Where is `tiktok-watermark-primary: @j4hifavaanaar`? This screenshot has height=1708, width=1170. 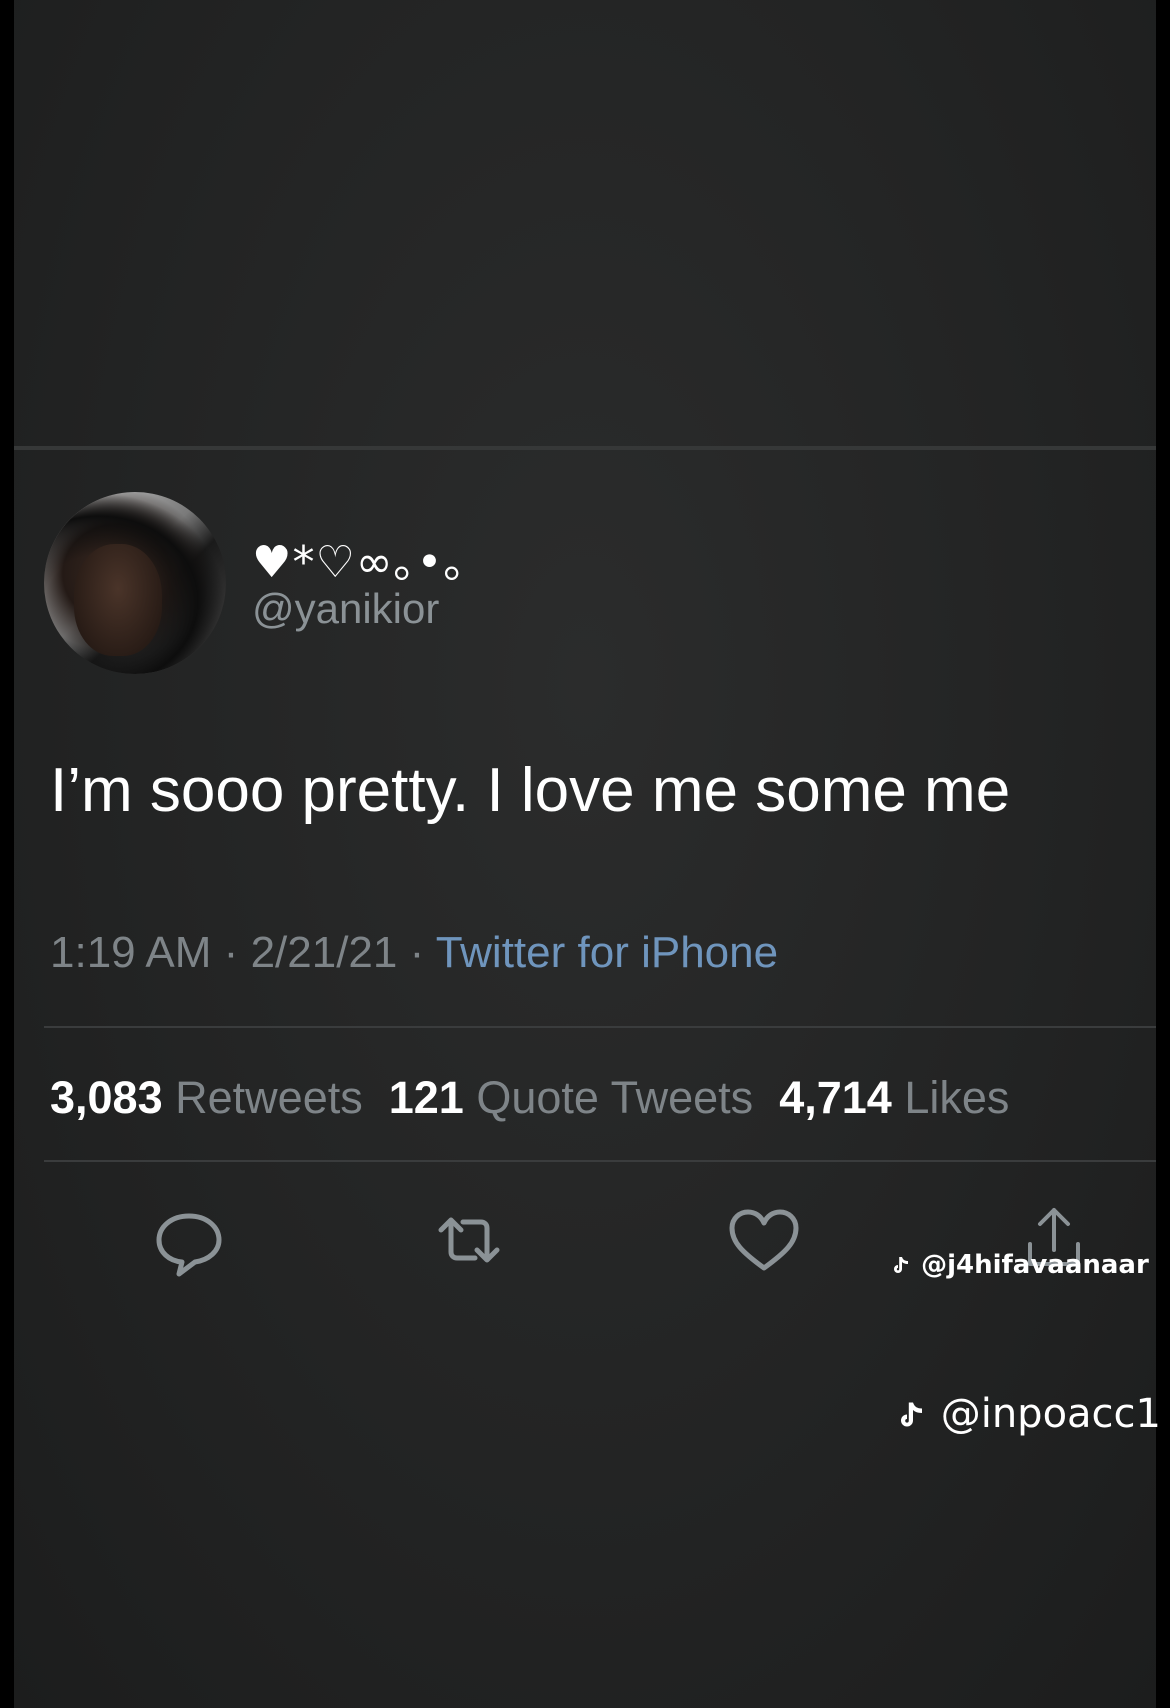
tiktok-watermark-primary: @j4hifavaanaar is located at coordinates (1018, 1265).